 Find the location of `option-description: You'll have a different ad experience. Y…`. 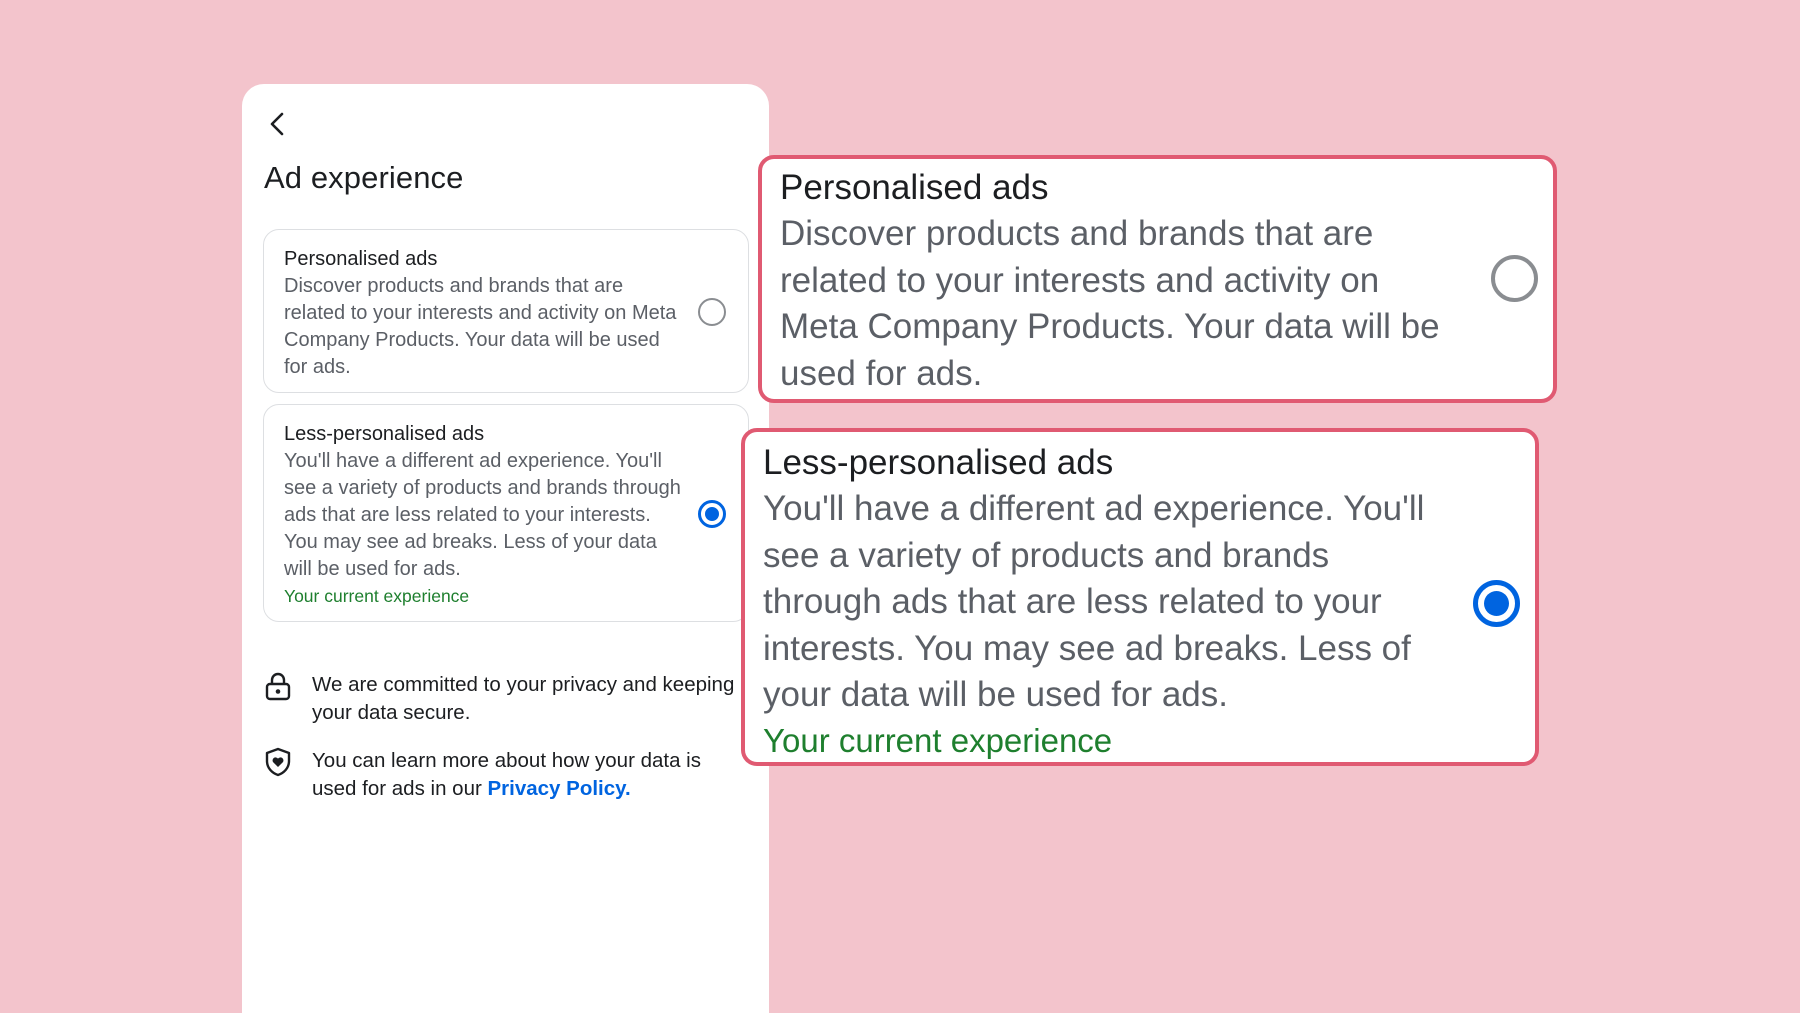

option-description: You'll have a different ad experience. Y… is located at coordinates (482, 515).